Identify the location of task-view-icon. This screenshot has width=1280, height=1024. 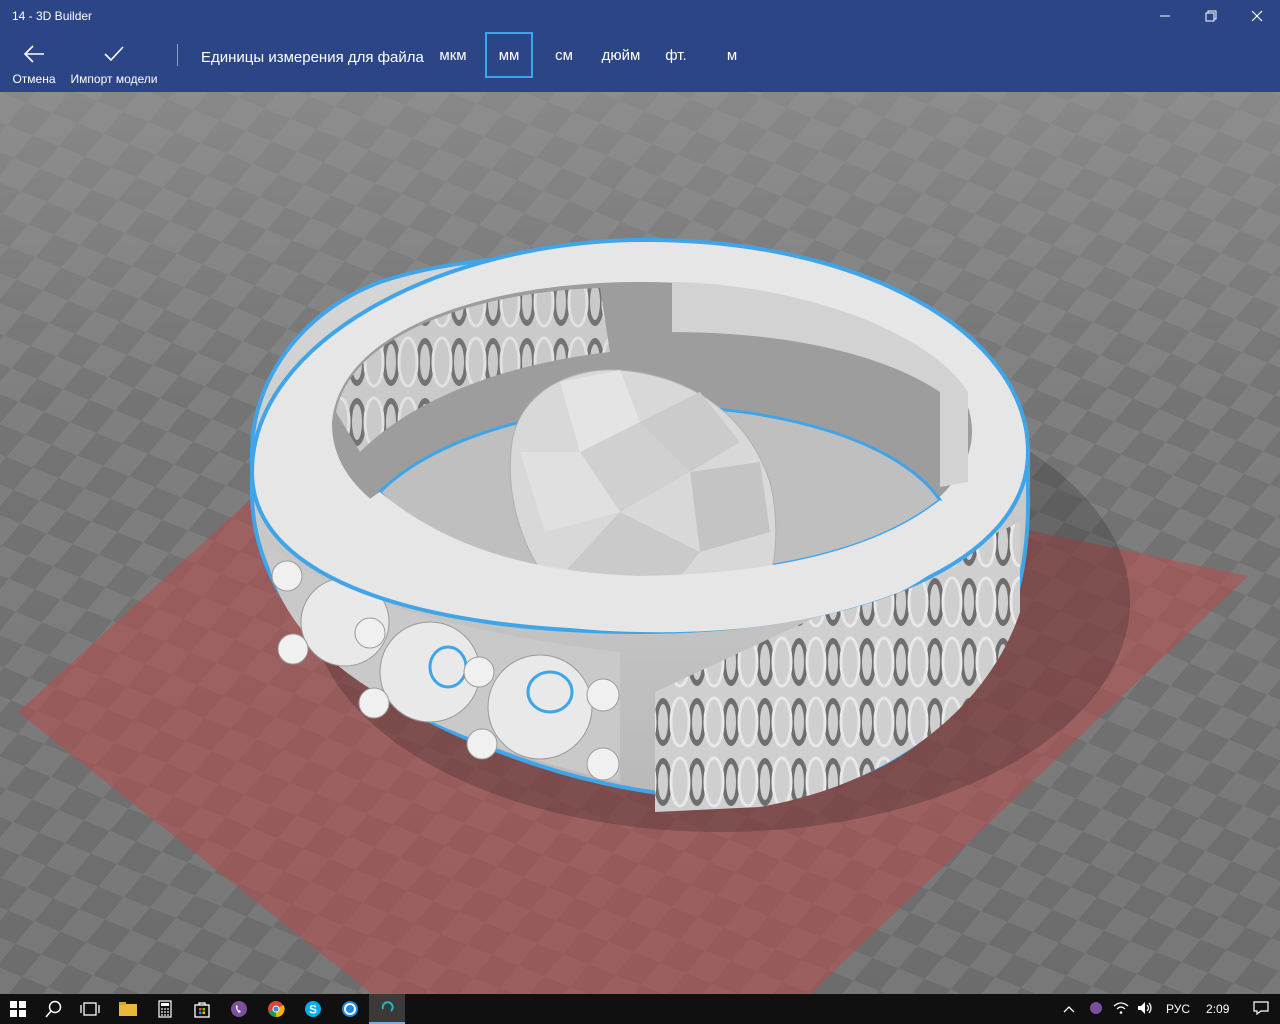
(90, 1009).